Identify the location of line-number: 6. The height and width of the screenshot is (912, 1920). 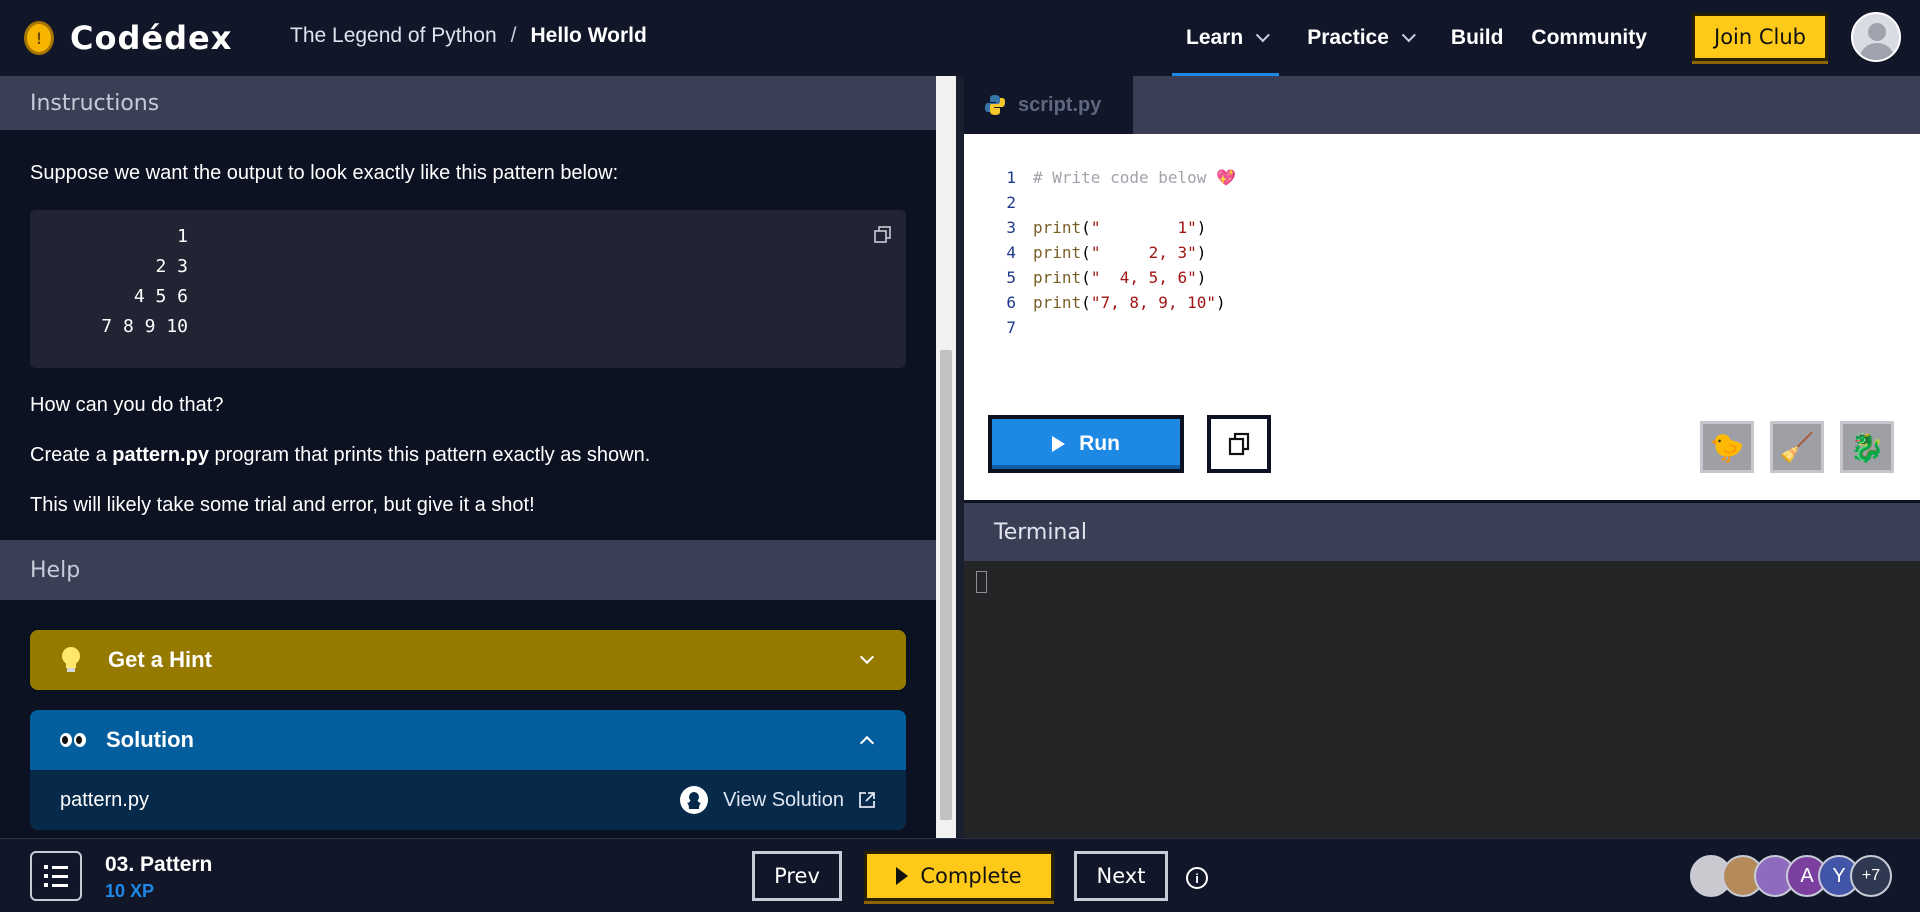
(1011, 302).